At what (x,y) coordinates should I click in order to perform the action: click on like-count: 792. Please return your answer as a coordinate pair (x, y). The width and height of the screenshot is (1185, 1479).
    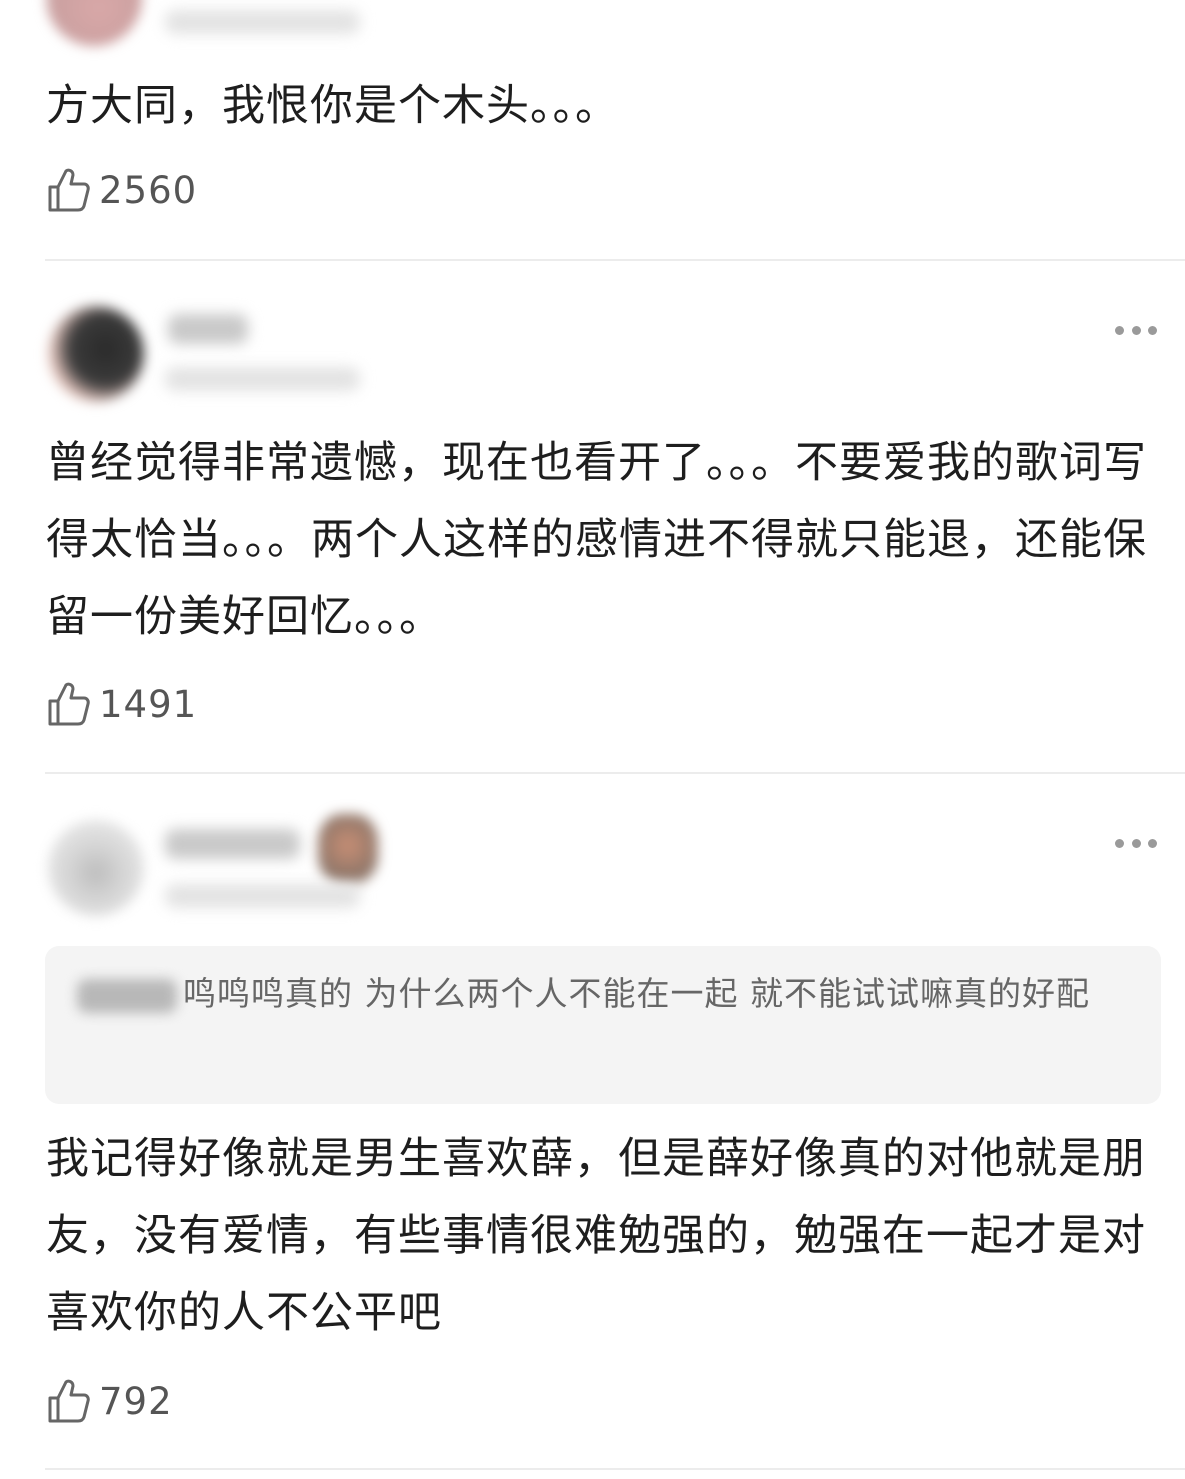
    Looking at the image, I should click on (136, 1401).